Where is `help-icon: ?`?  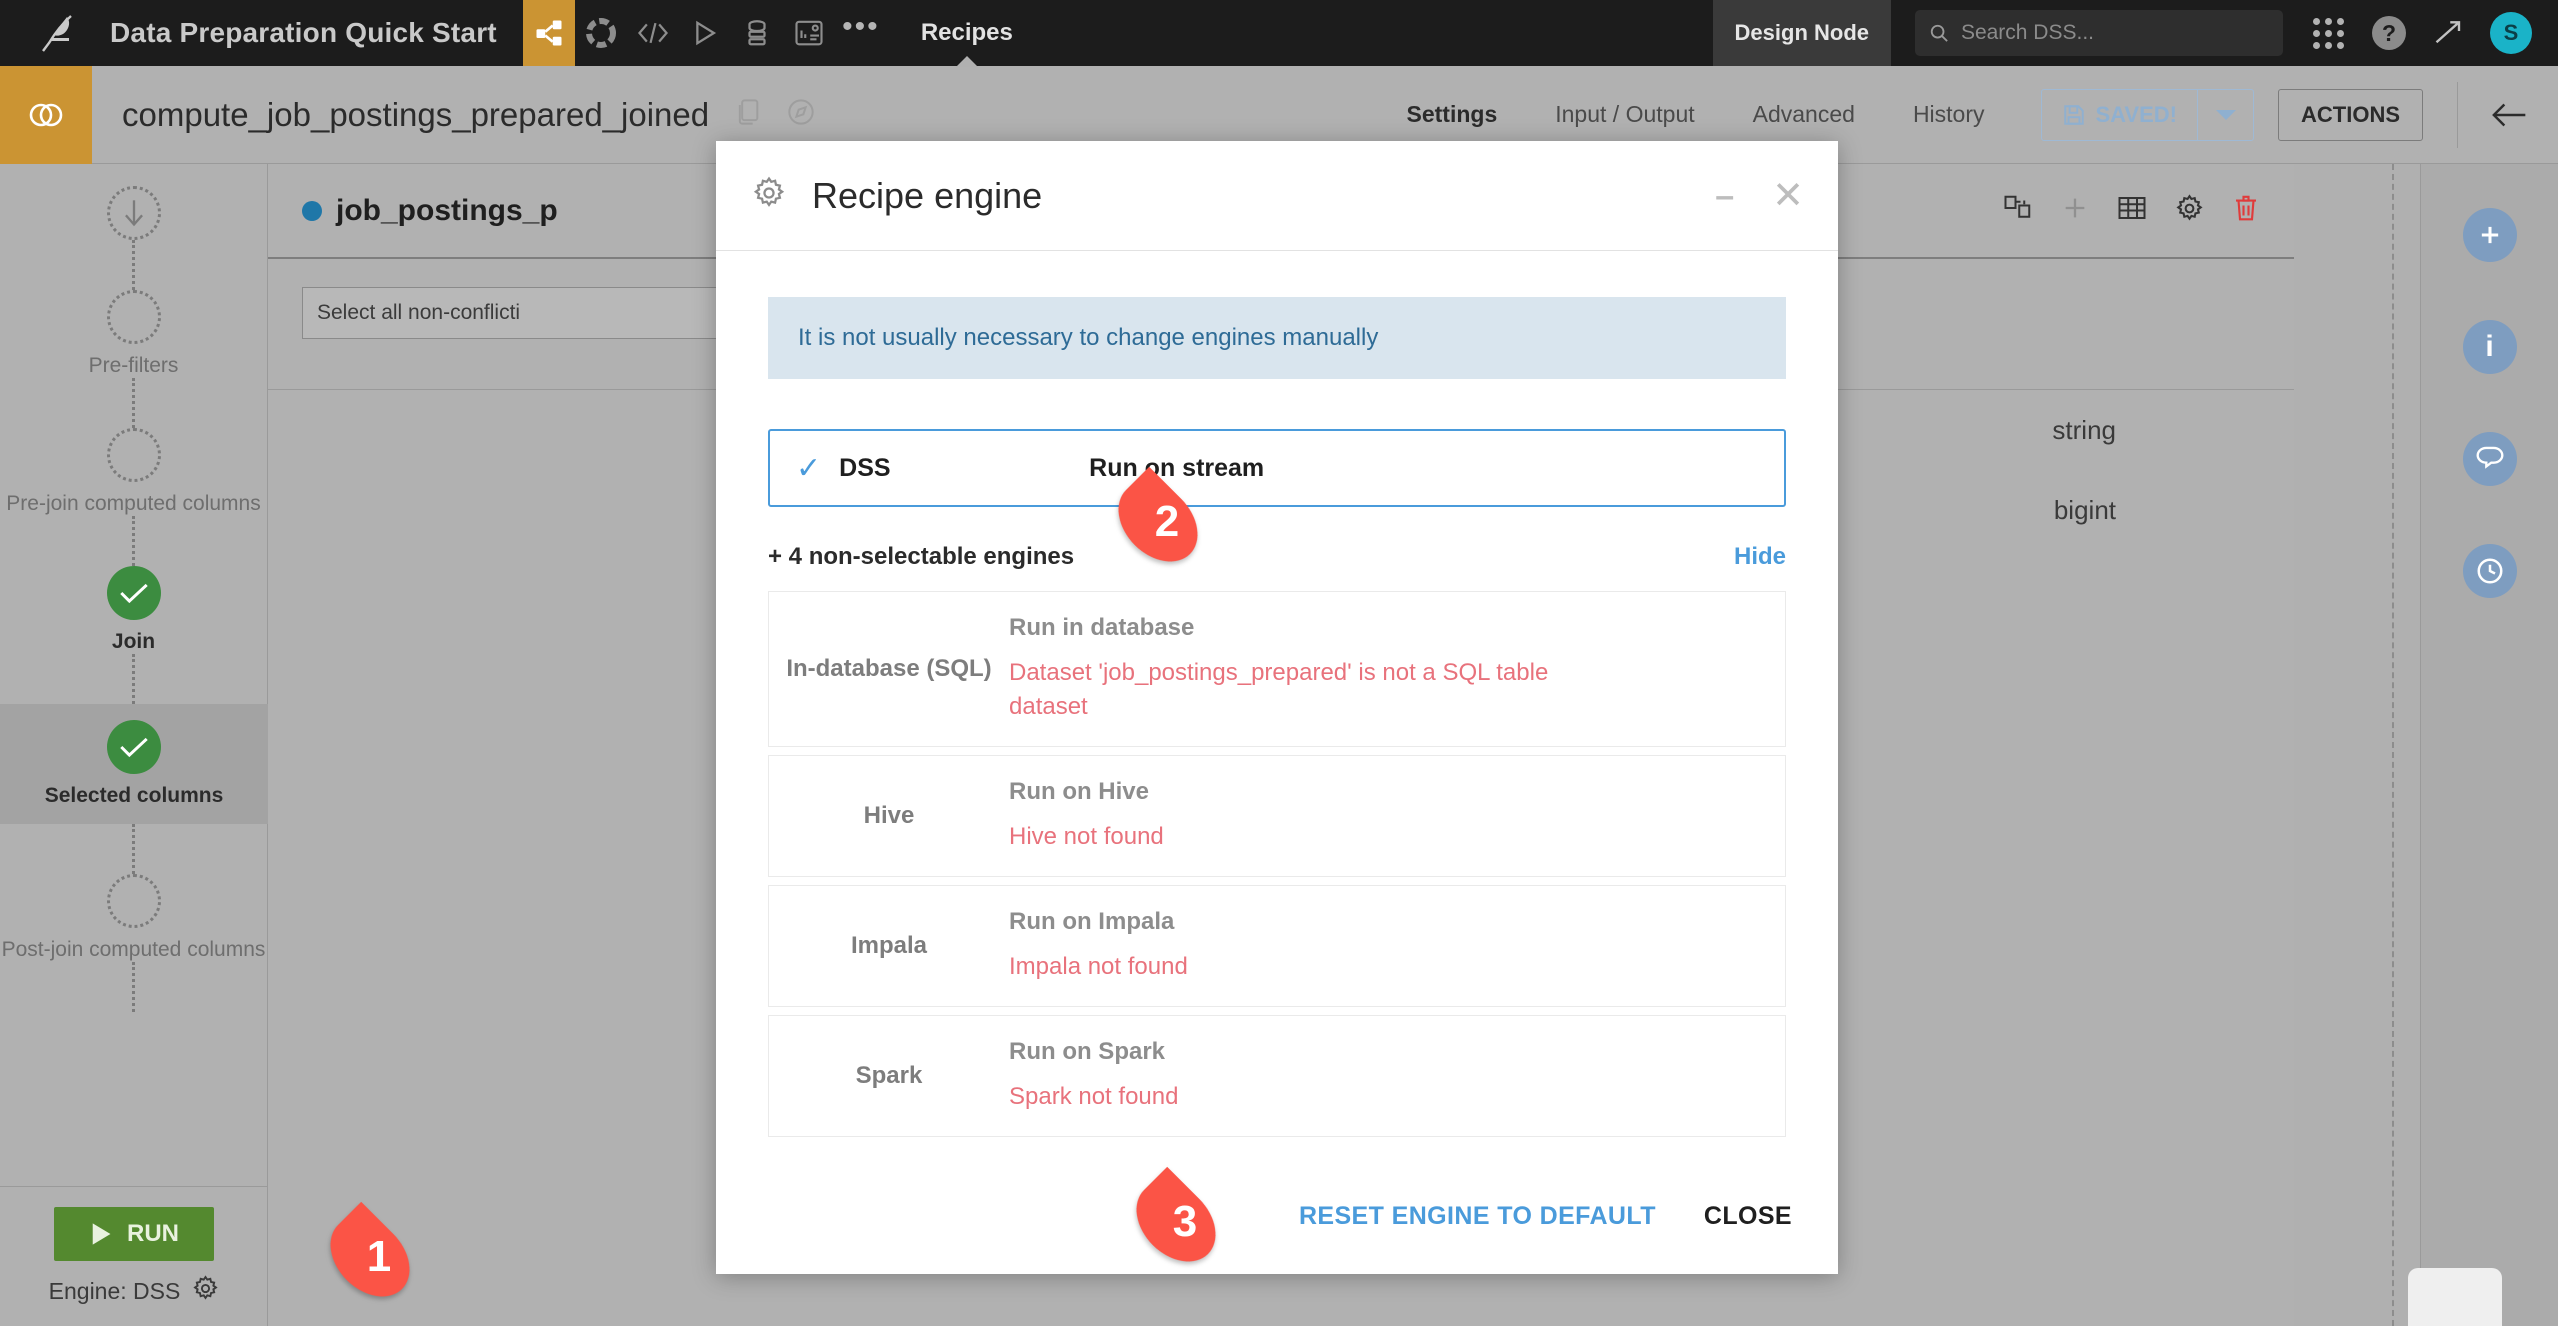
help-icon: ? is located at coordinates (2389, 33).